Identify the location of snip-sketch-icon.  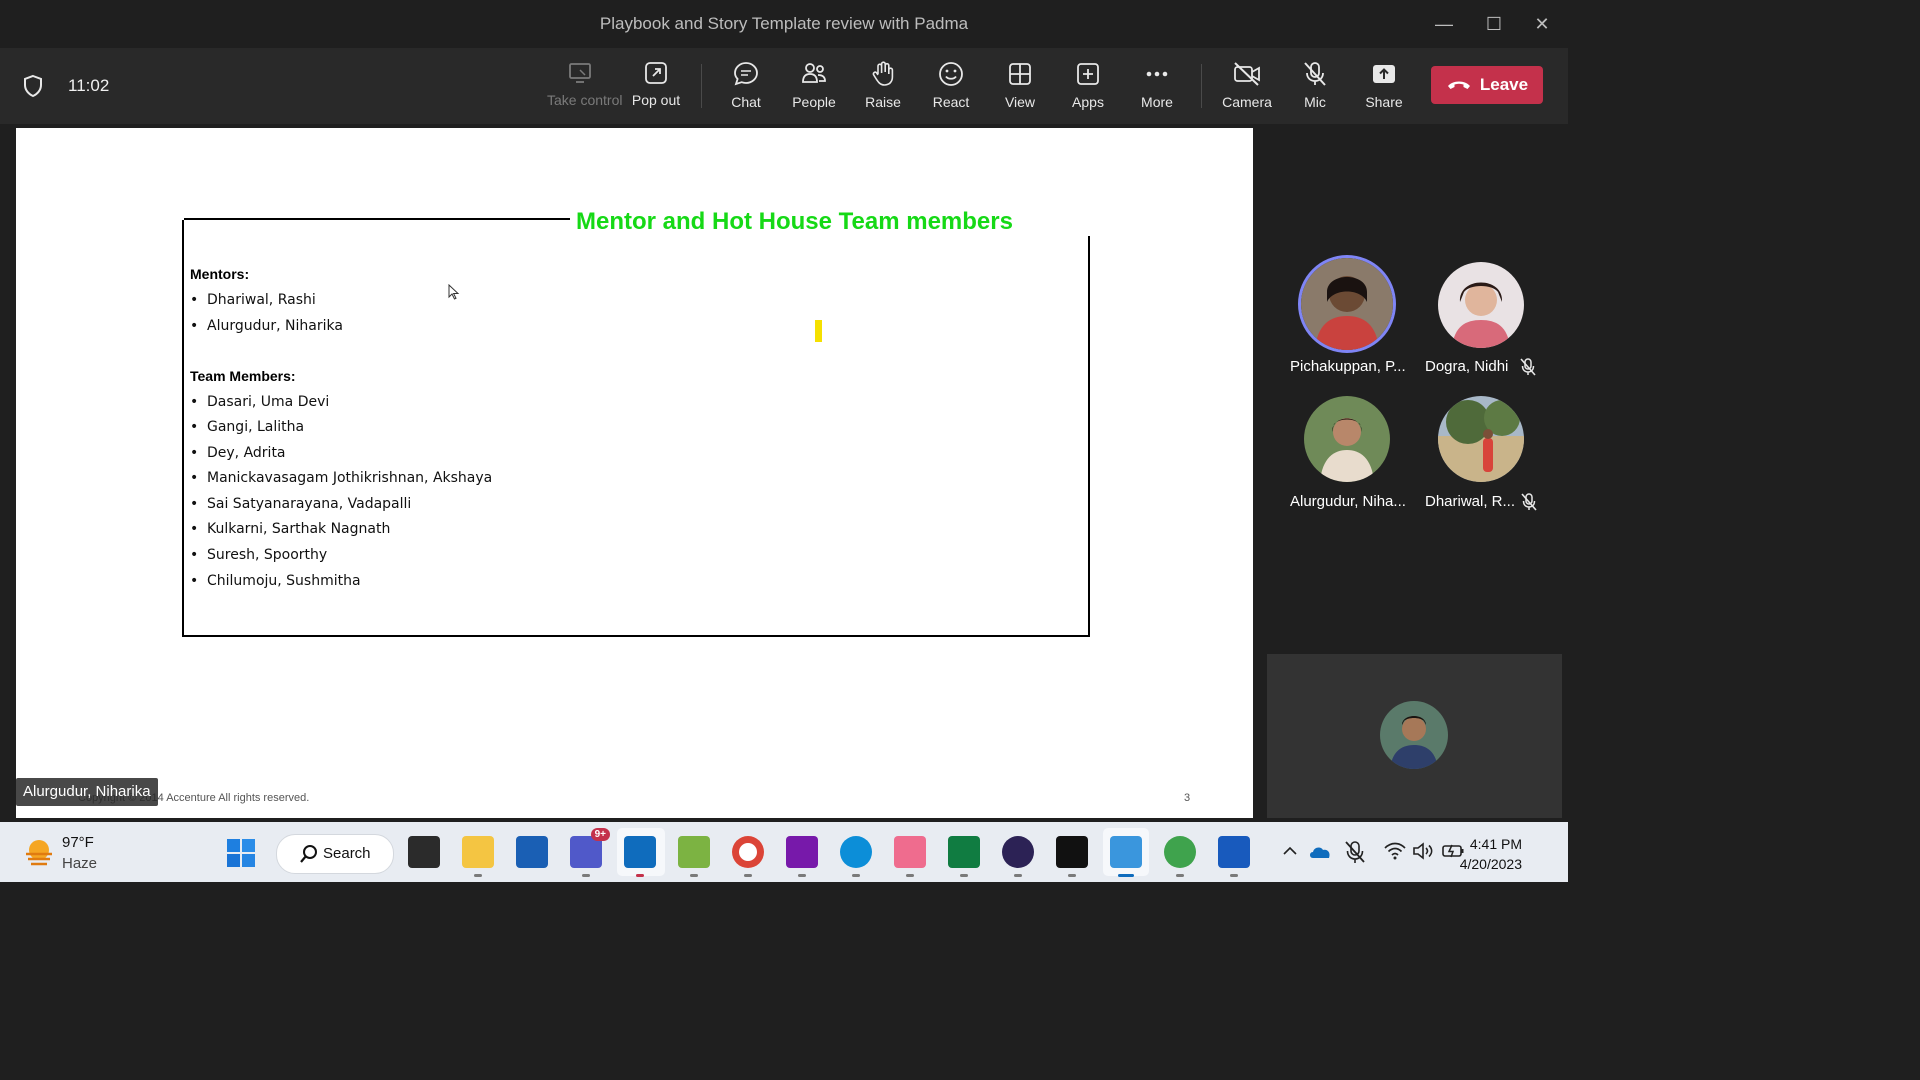
(1126, 852).